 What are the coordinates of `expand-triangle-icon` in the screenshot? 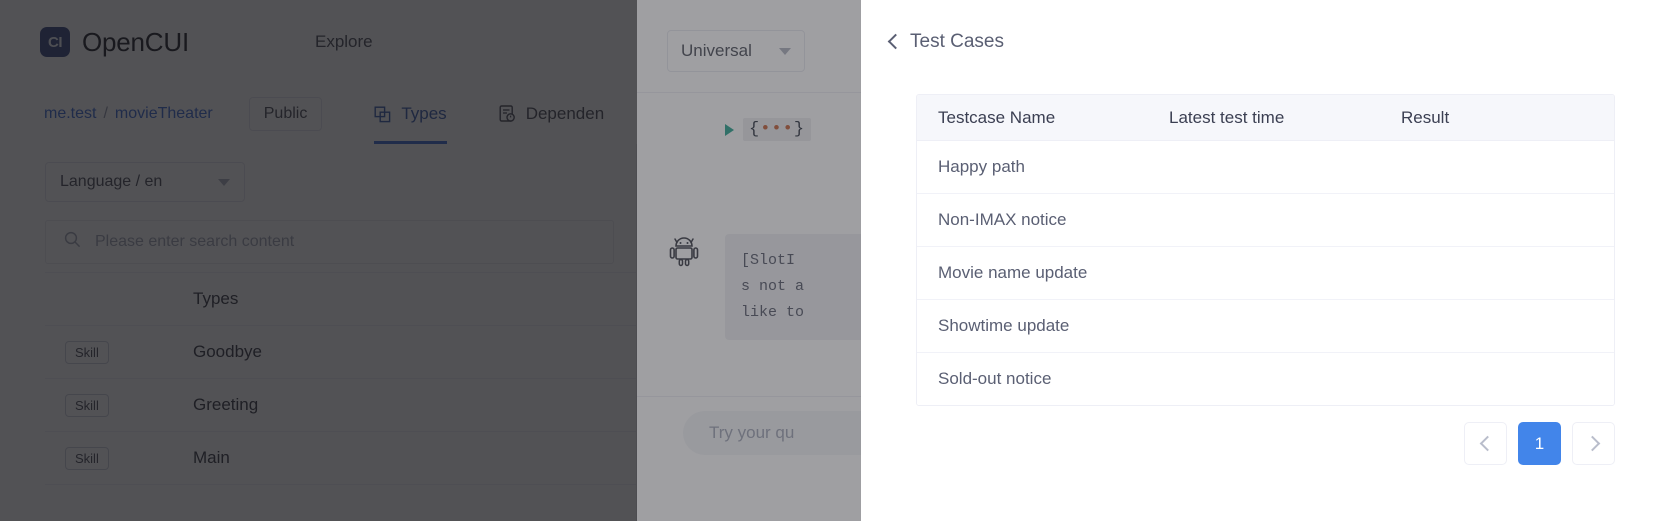 It's located at (729, 129).